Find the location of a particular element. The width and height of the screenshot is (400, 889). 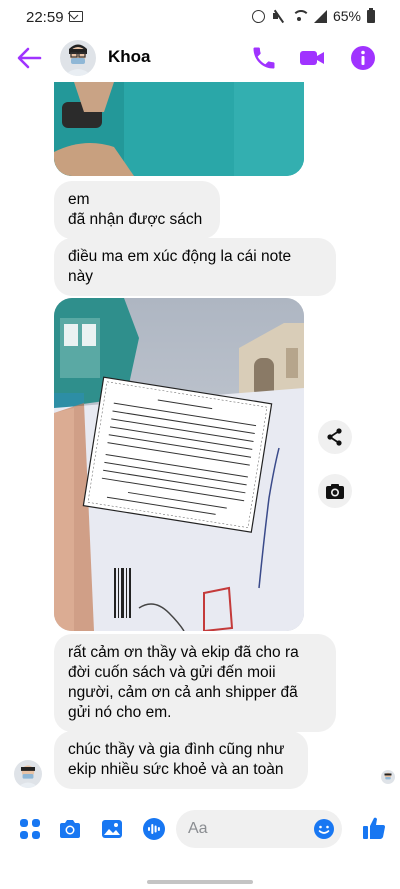

phone-icon is located at coordinates (264, 58).